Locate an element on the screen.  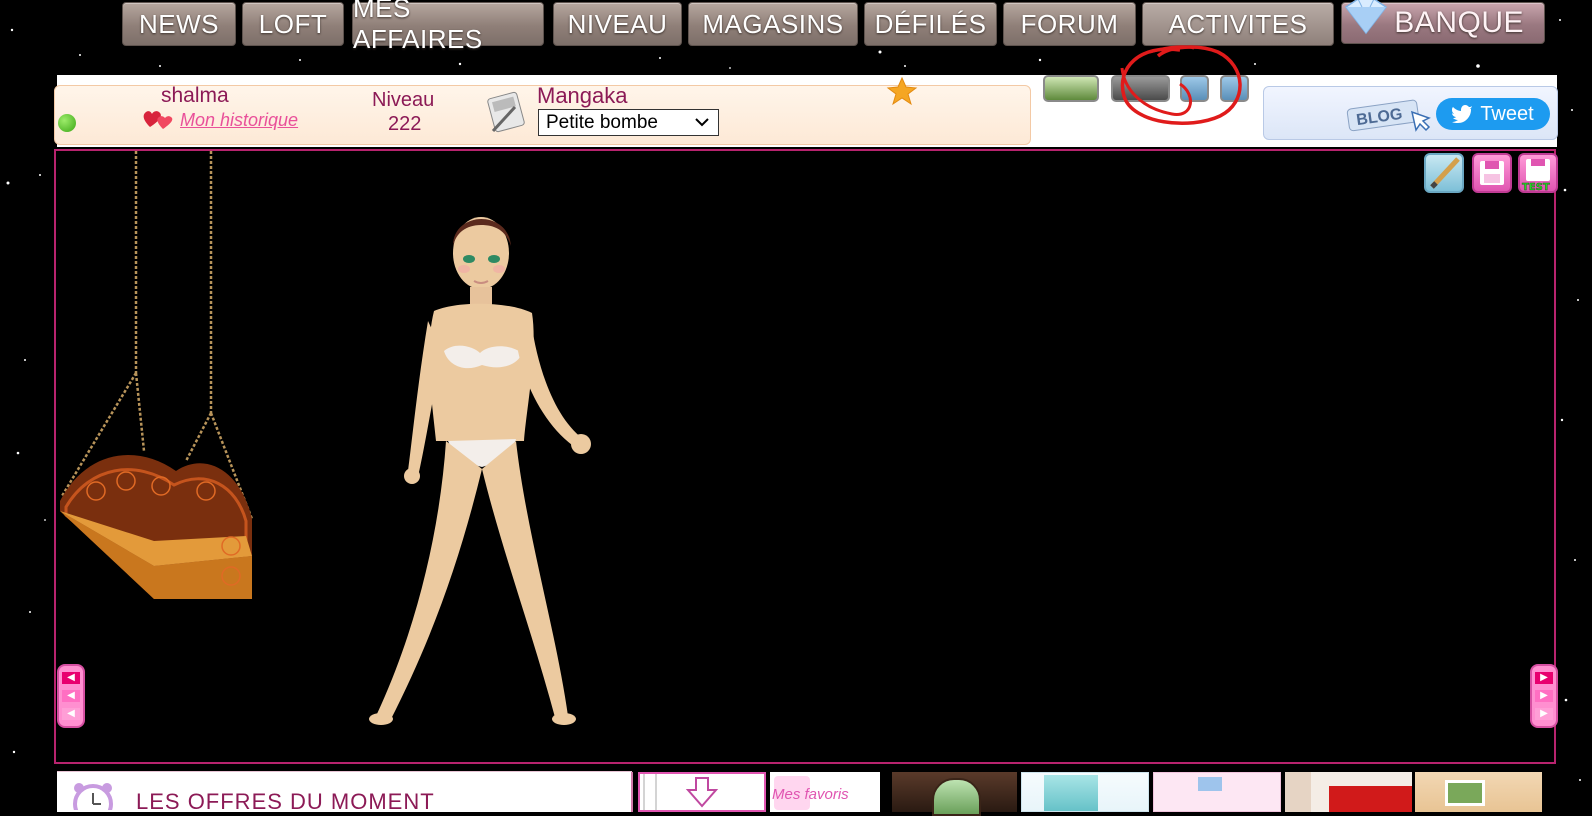
download-arrow-icon is located at coordinates (681, 792).